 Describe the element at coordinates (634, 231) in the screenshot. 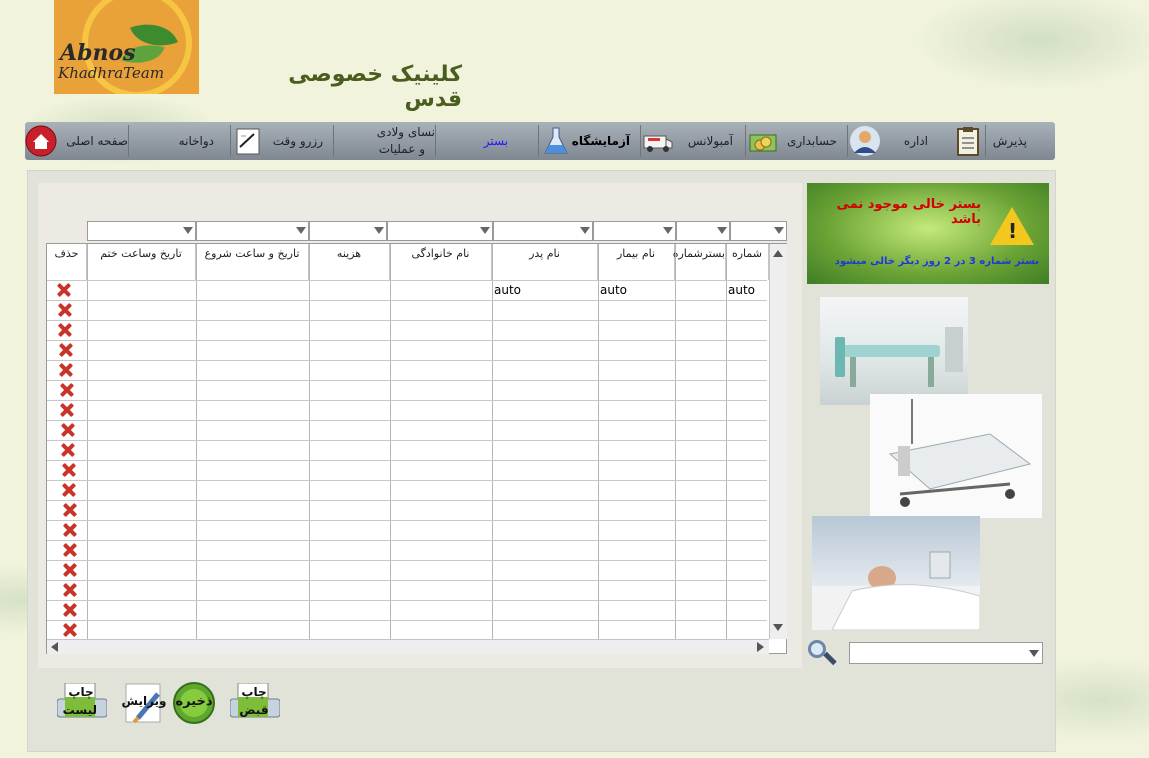

I see `filter-patient-name` at that location.